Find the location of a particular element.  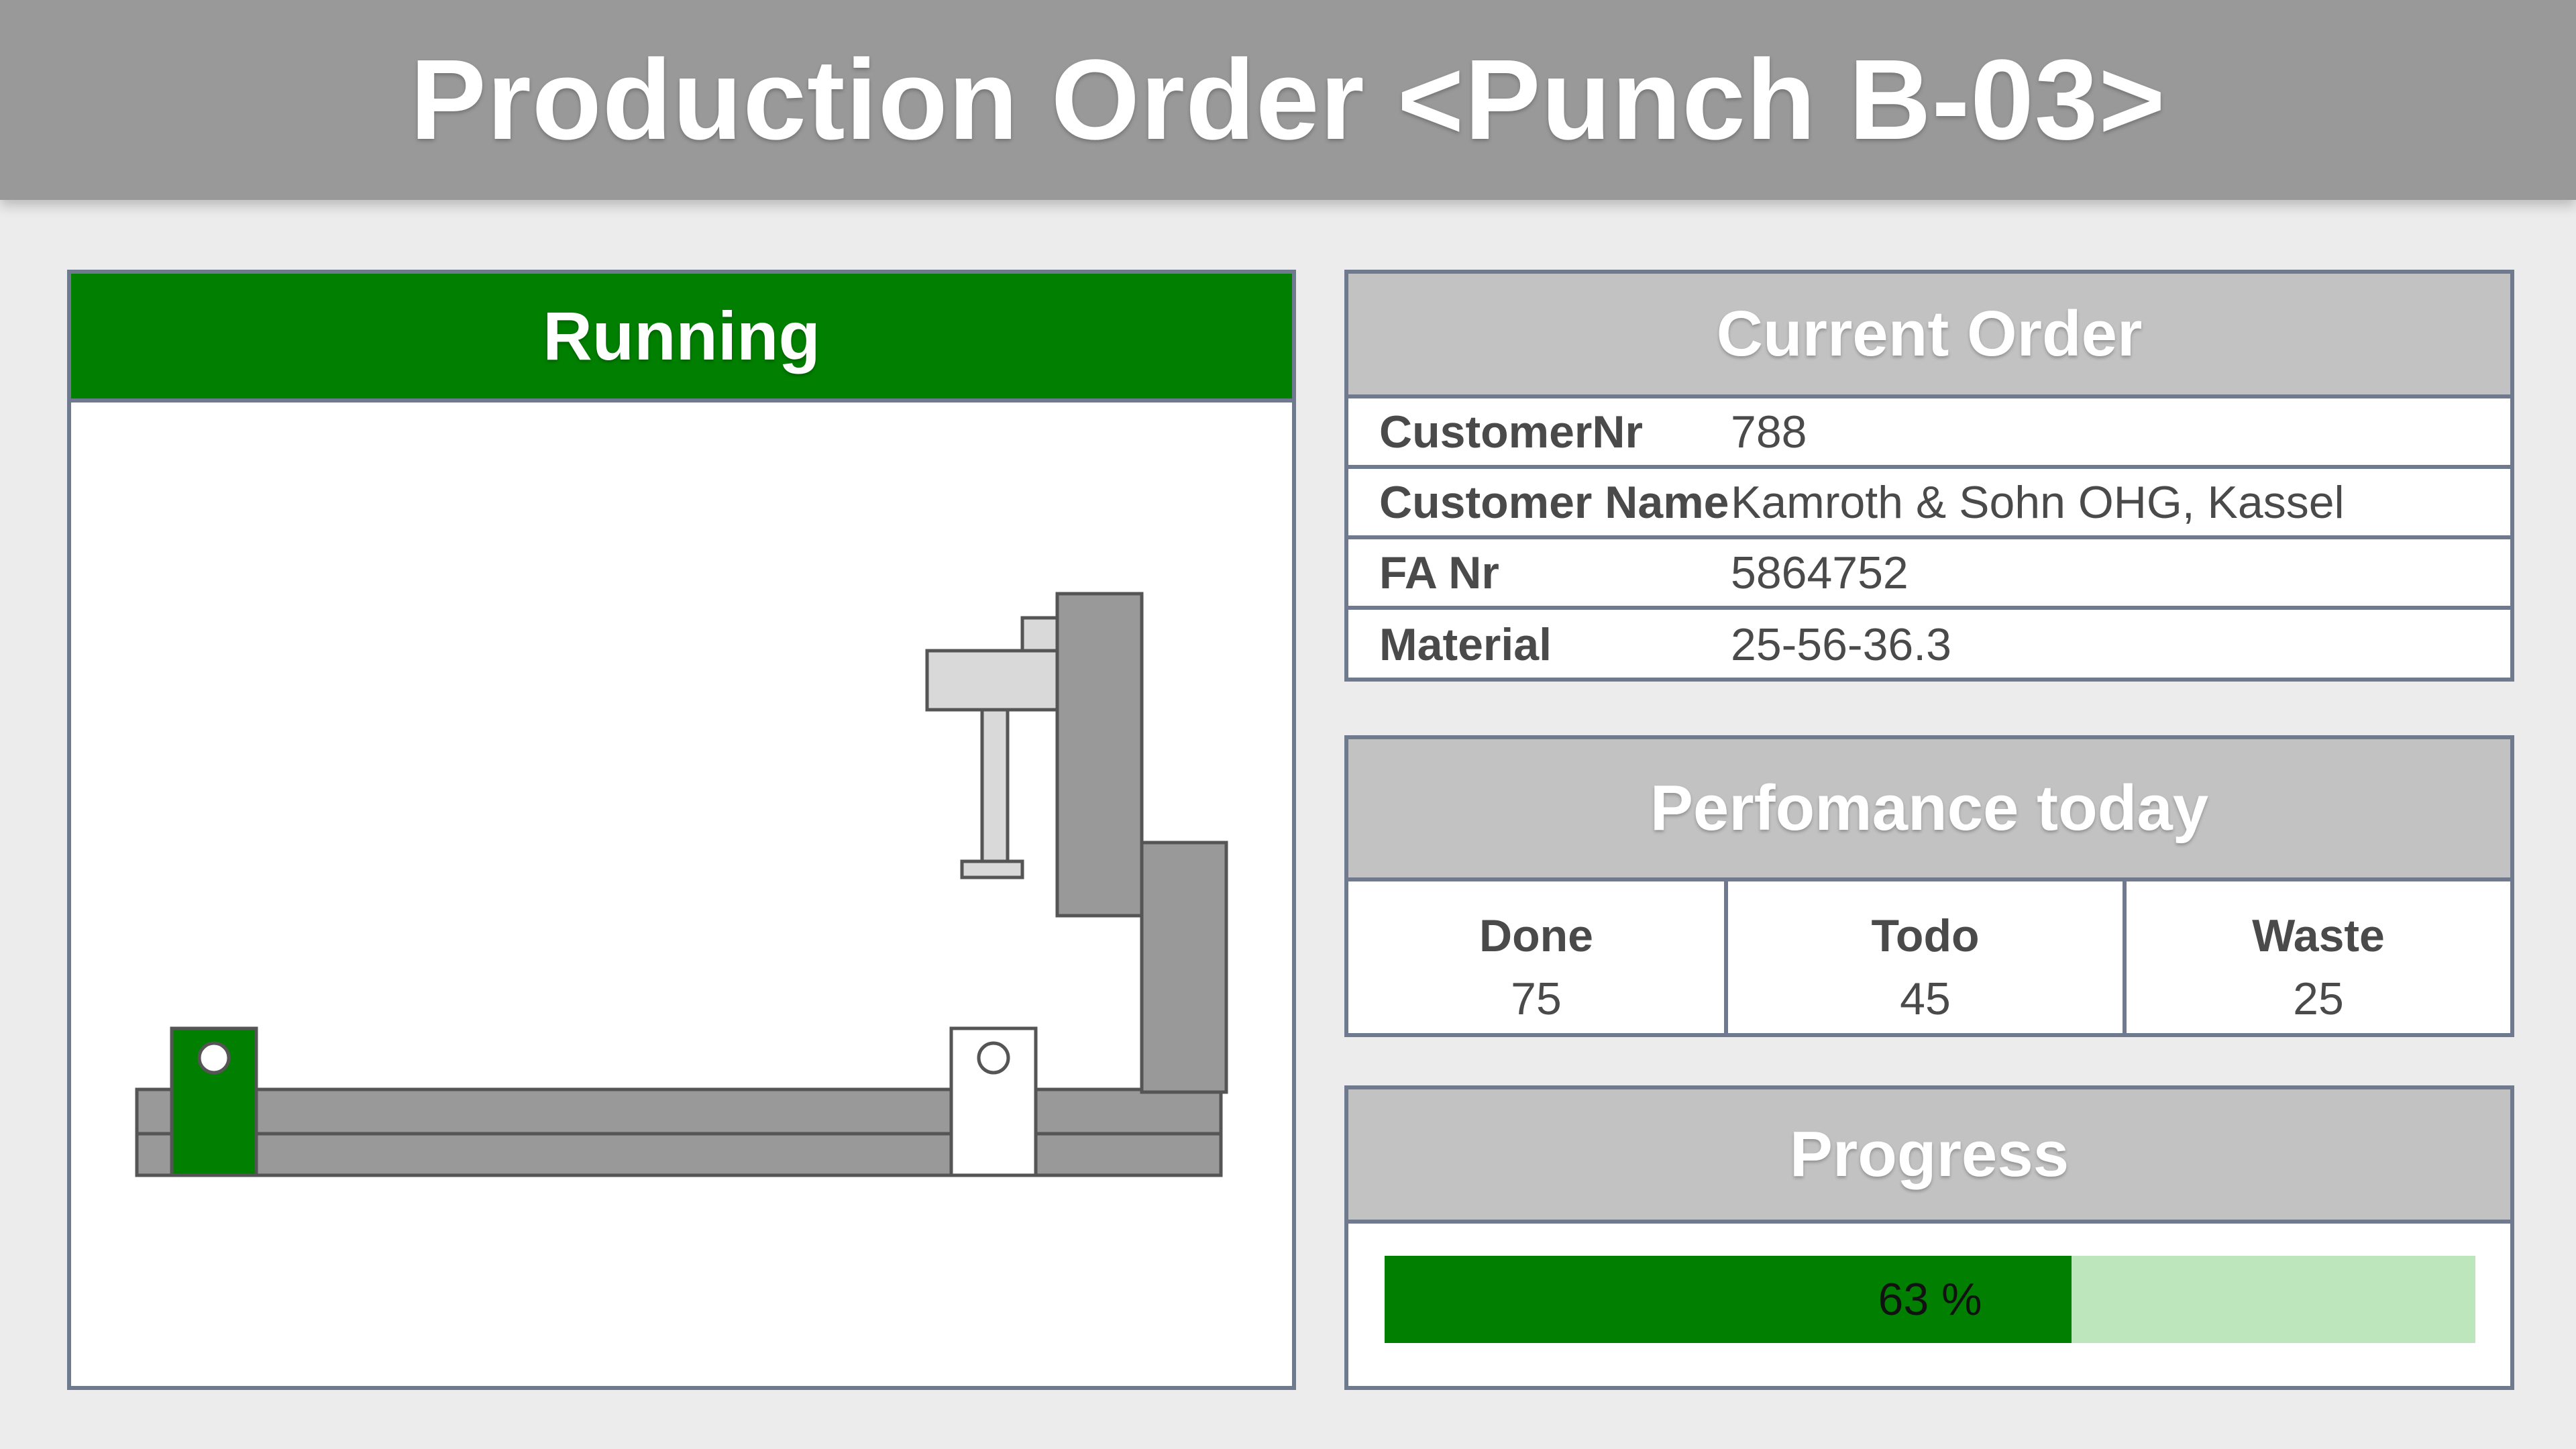

performance-title: Perfomance today is located at coordinates (1929, 810).